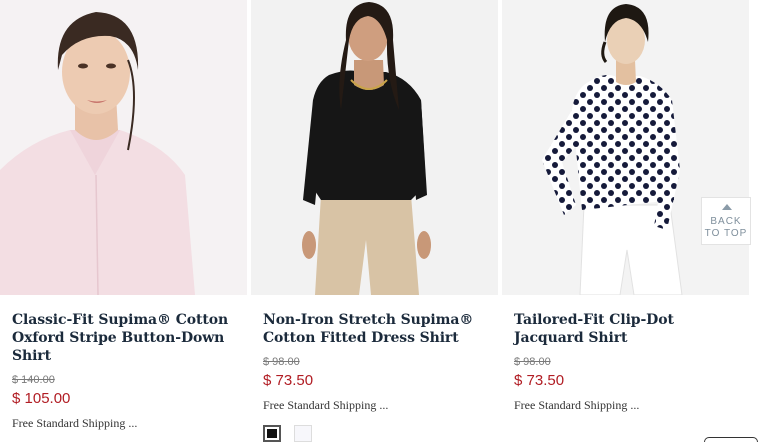 The width and height of the screenshot is (758, 442). Describe the element at coordinates (626, 329) in the screenshot. I see `product-title: Tailored-Fit Clip-Dot Jacquard Shirt` at that location.